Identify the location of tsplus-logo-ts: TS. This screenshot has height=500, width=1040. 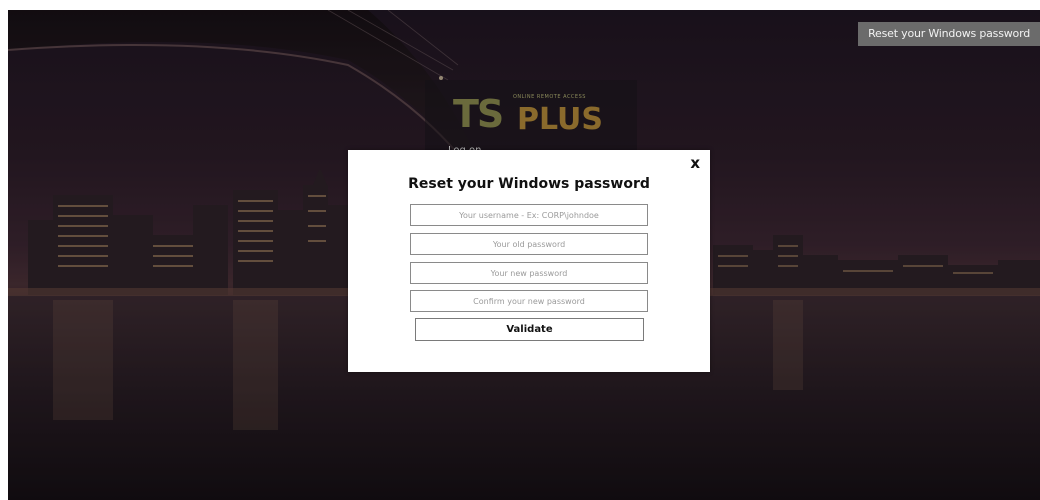
(478, 114).